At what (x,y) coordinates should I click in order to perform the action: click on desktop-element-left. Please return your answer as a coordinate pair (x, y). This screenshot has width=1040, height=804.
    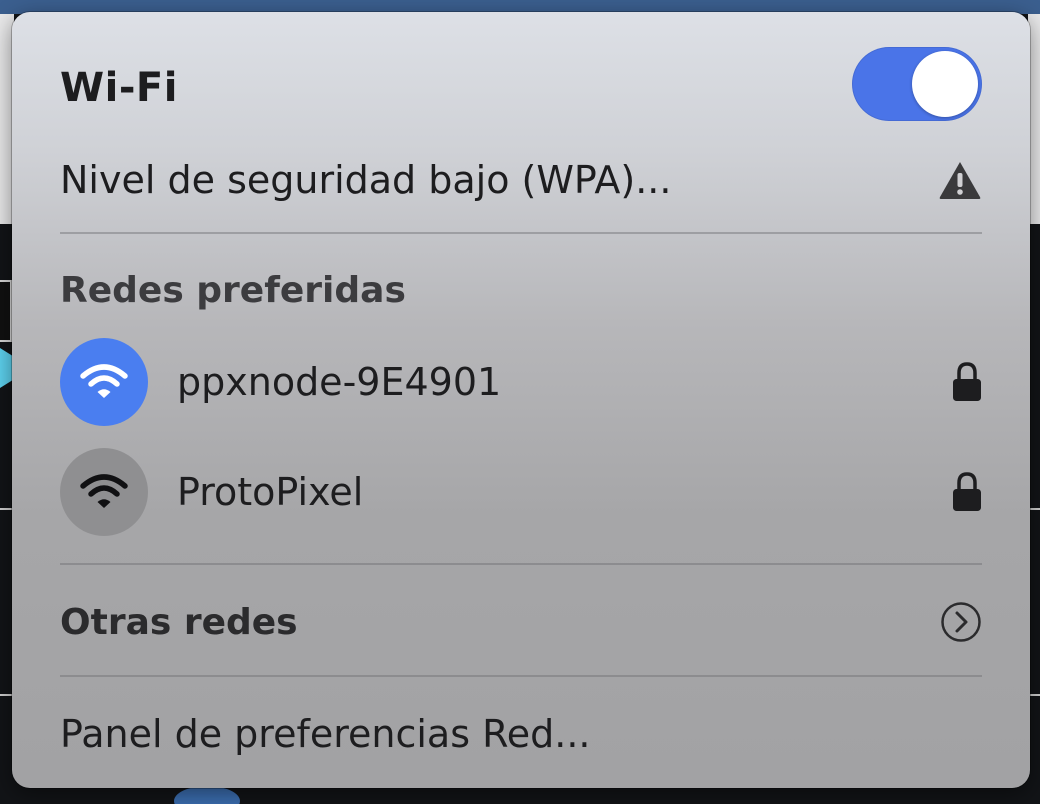
    Looking at the image, I should click on (6, 311).